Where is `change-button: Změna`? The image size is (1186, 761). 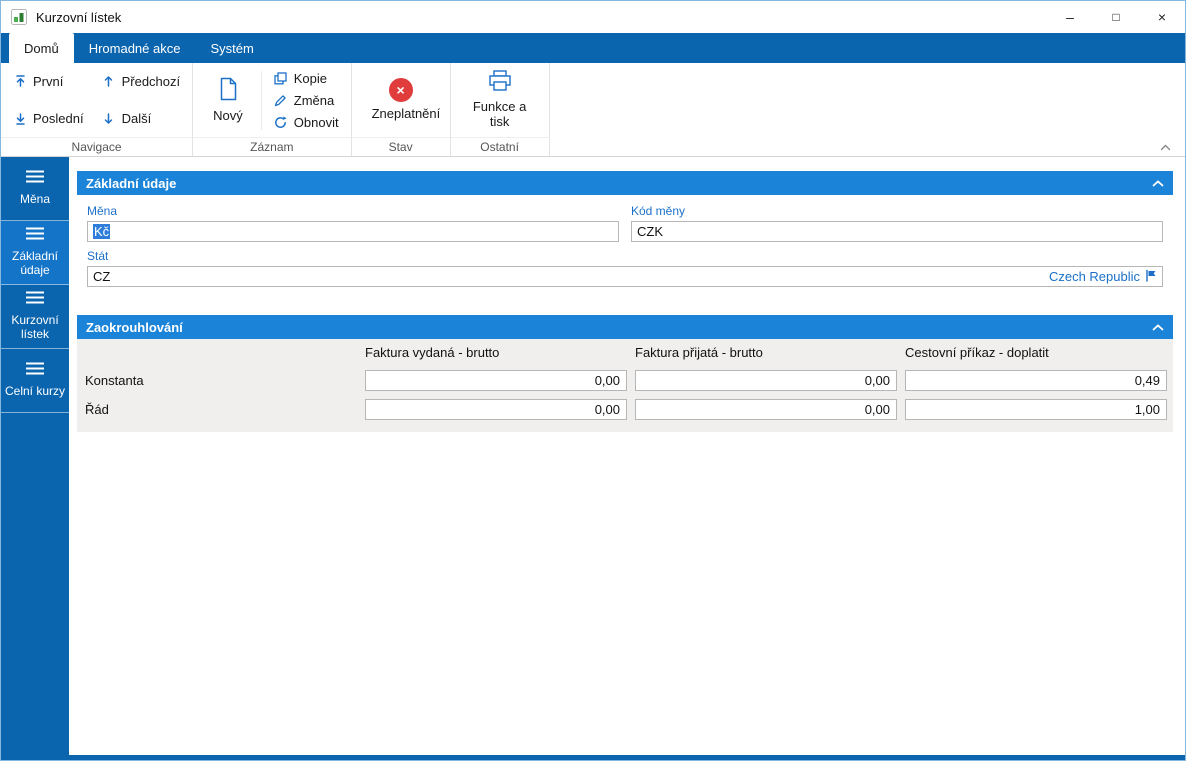 change-button: Změna is located at coordinates (306, 100).